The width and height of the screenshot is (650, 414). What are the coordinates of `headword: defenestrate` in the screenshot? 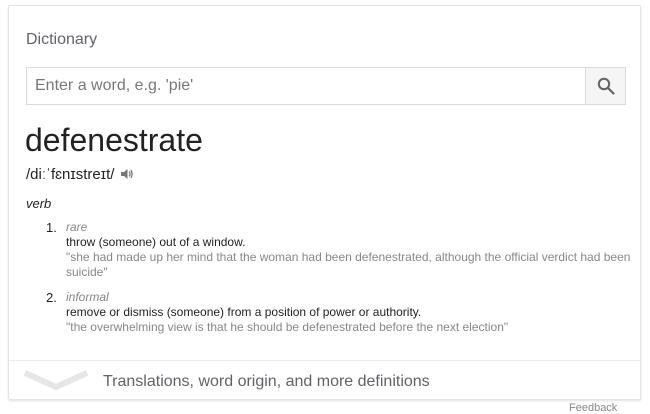 It's located at (114, 140).